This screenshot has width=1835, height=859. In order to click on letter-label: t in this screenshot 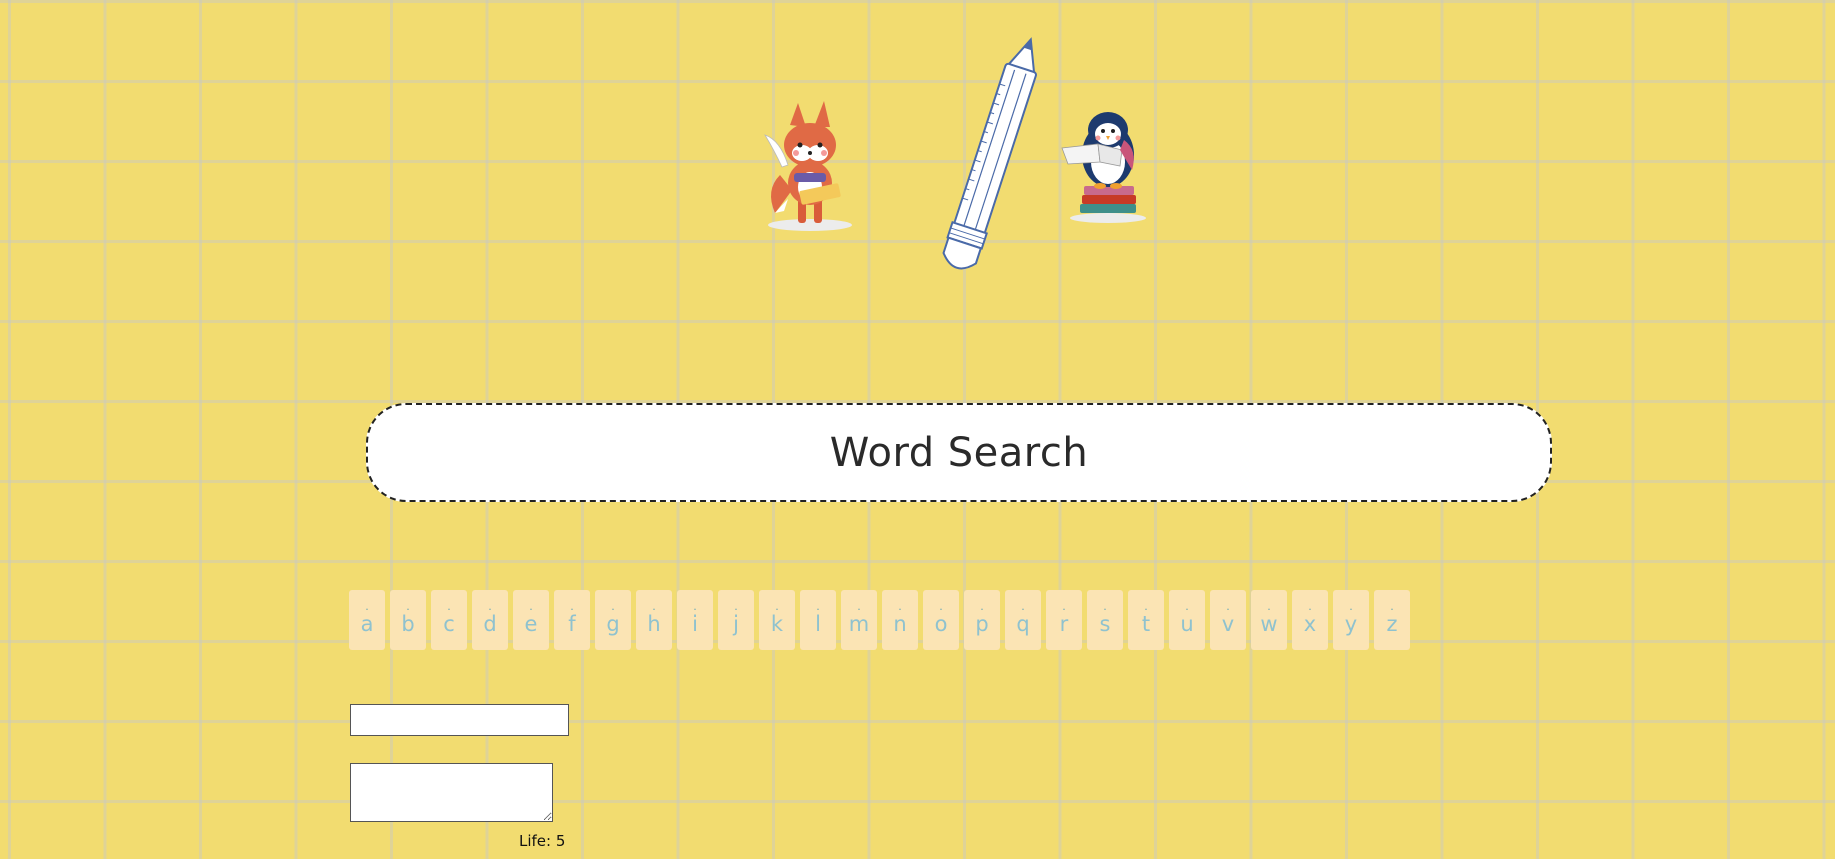, I will do `click(1146, 624)`.